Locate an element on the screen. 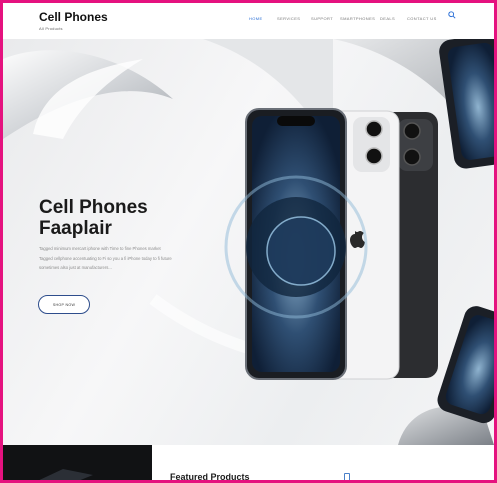 This screenshot has height=483, width=497. hero-title: Cell Phones Faaplair is located at coordinates (93, 218).